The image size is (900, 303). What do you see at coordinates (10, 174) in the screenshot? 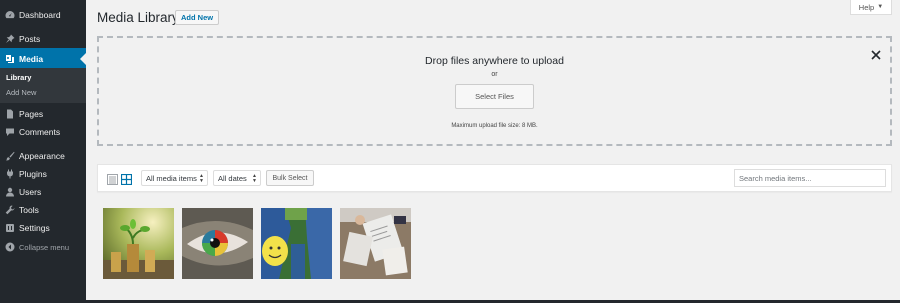
I see `plug-icon` at bounding box center [10, 174].